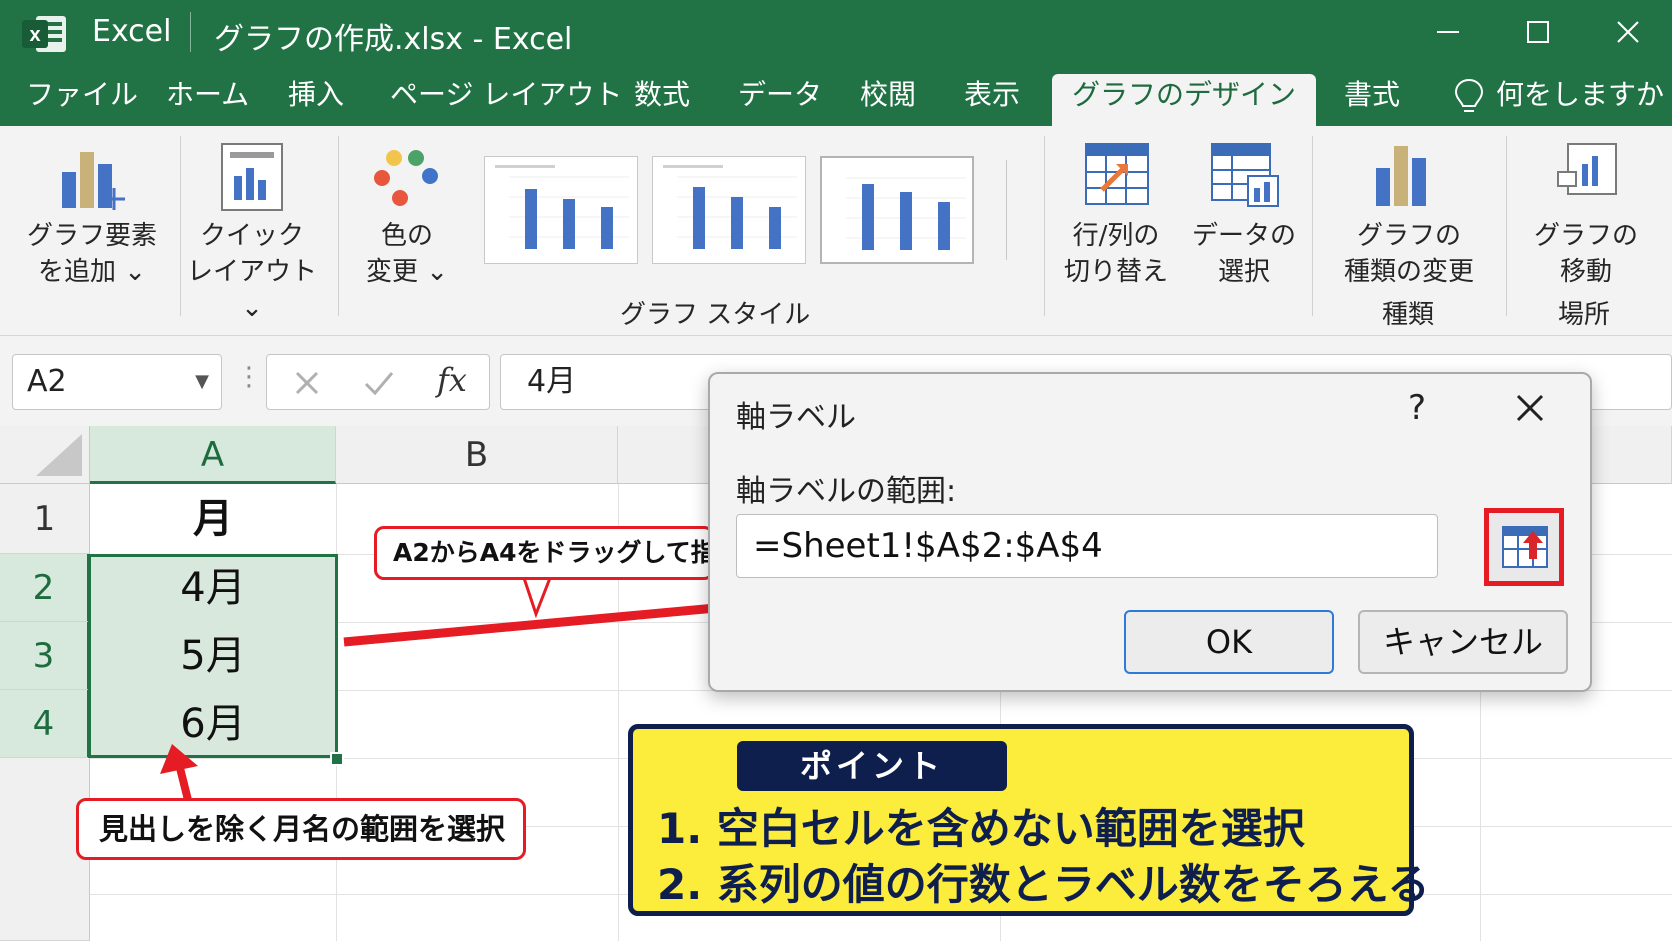 Image resolution: width=1672 pixels, height=941 pixels. I want to click on change-colors-label: 色の 変更 ⌄, so click(407, 254).